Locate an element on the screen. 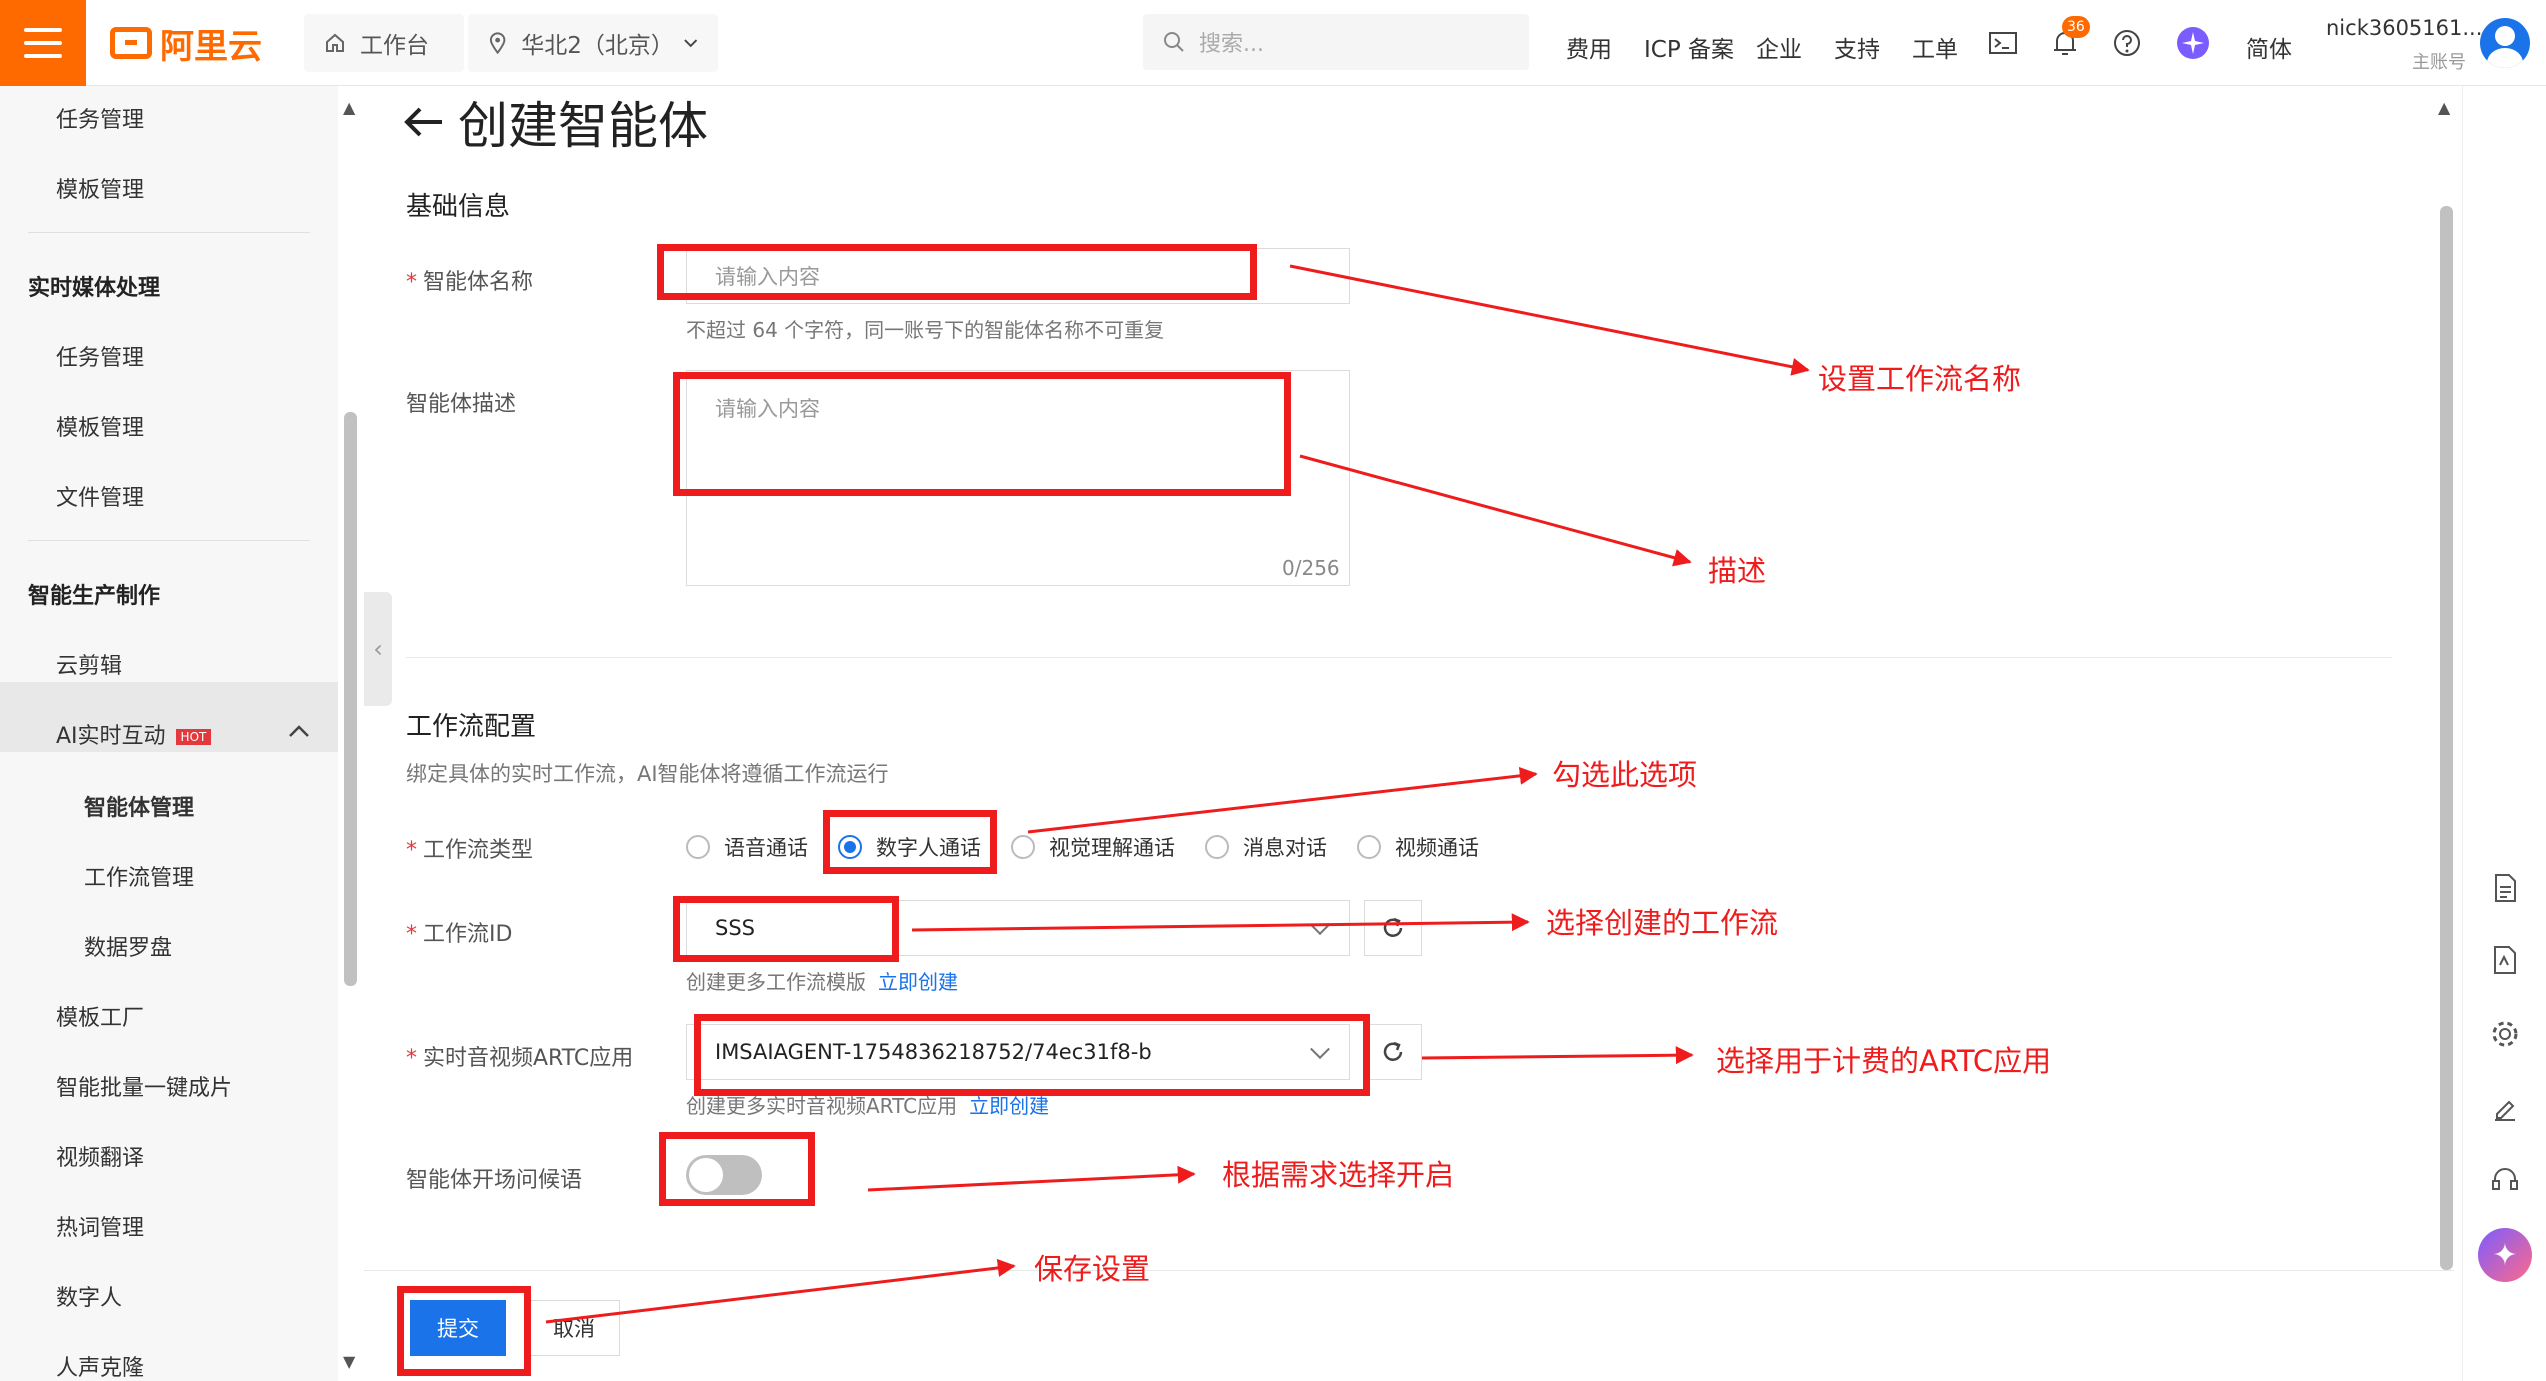 Image resolution: width=2546 pixels, height=1381 pixels. hot-badge: HOT is located at coordinates (193, 737).